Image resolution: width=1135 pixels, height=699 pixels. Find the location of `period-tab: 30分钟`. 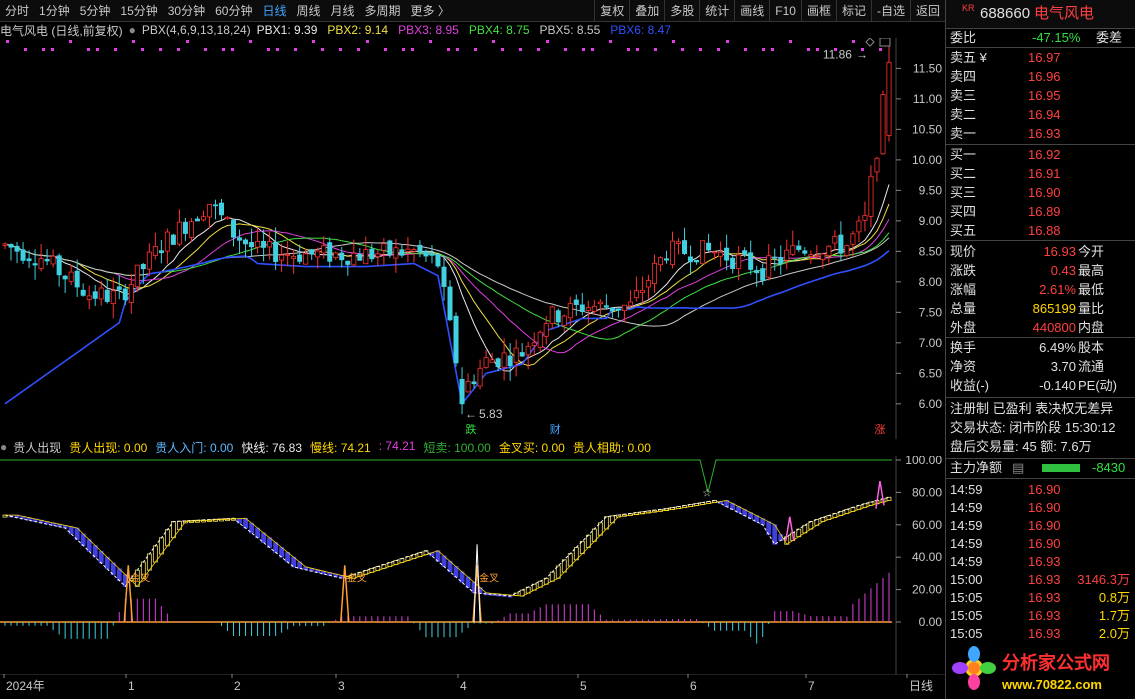

period-tab: 30分钟 is located at coordinates (186, 11).